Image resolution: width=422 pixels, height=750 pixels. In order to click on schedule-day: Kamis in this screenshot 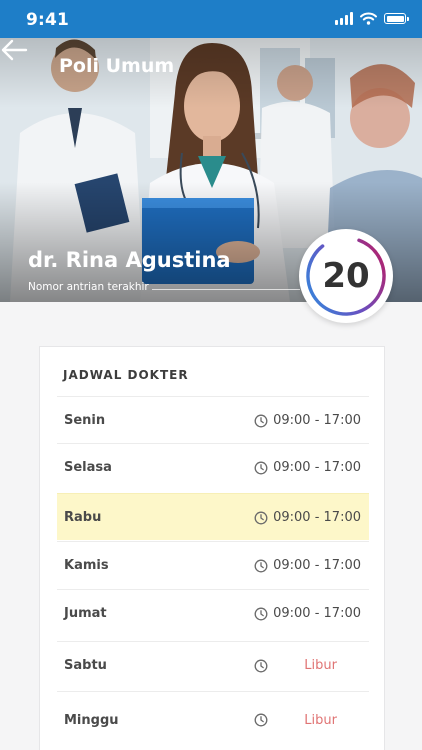, I will do `click(86, 565)`.